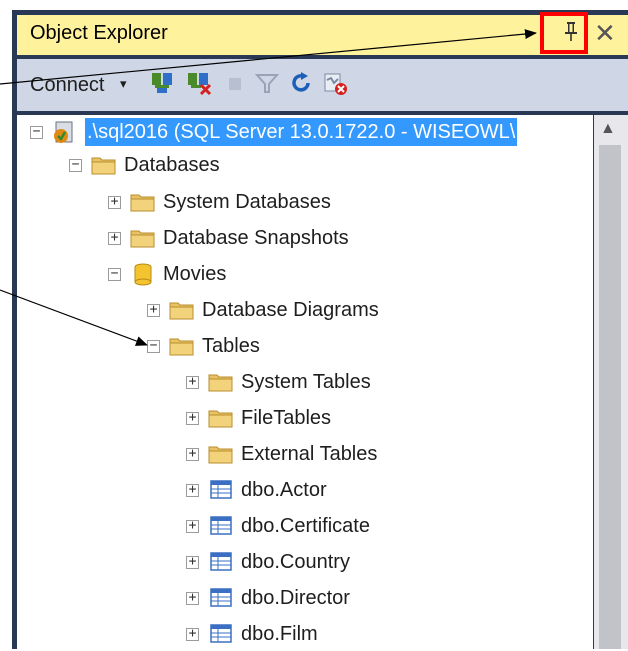 The image size is (628, 651). I want to click on scrollbar-thumb, so click(610, 397).